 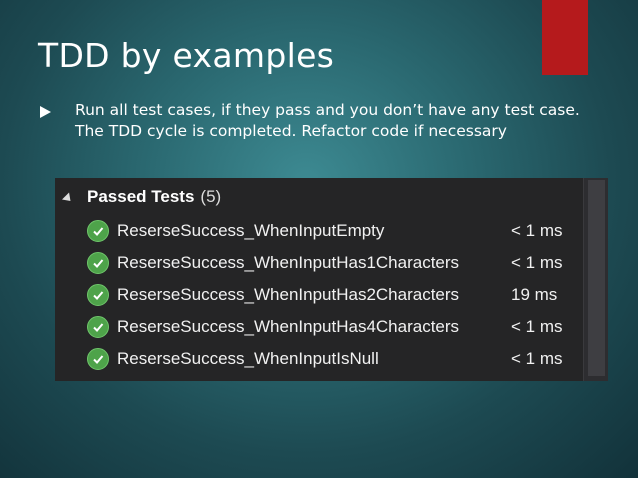 I want to click on group-label: Passed Tests, so click(x=141, y=196).